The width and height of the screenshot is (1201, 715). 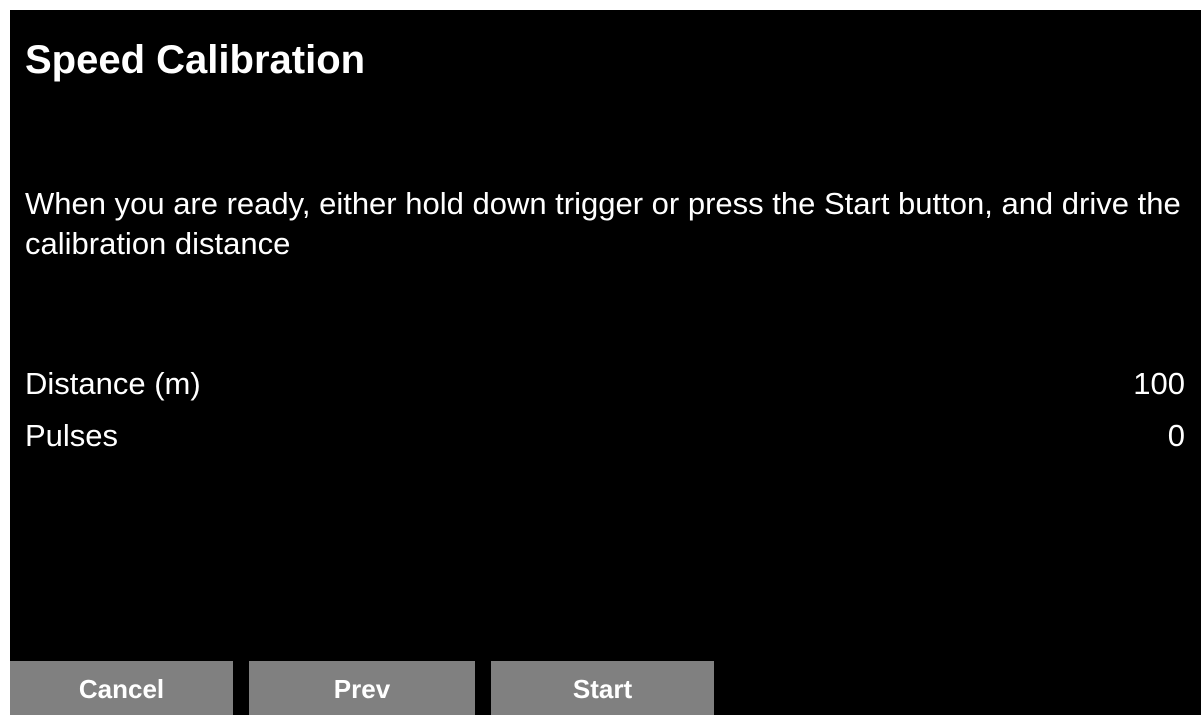 I want to click on prev-button: Prev, so click(x=362, y=688).